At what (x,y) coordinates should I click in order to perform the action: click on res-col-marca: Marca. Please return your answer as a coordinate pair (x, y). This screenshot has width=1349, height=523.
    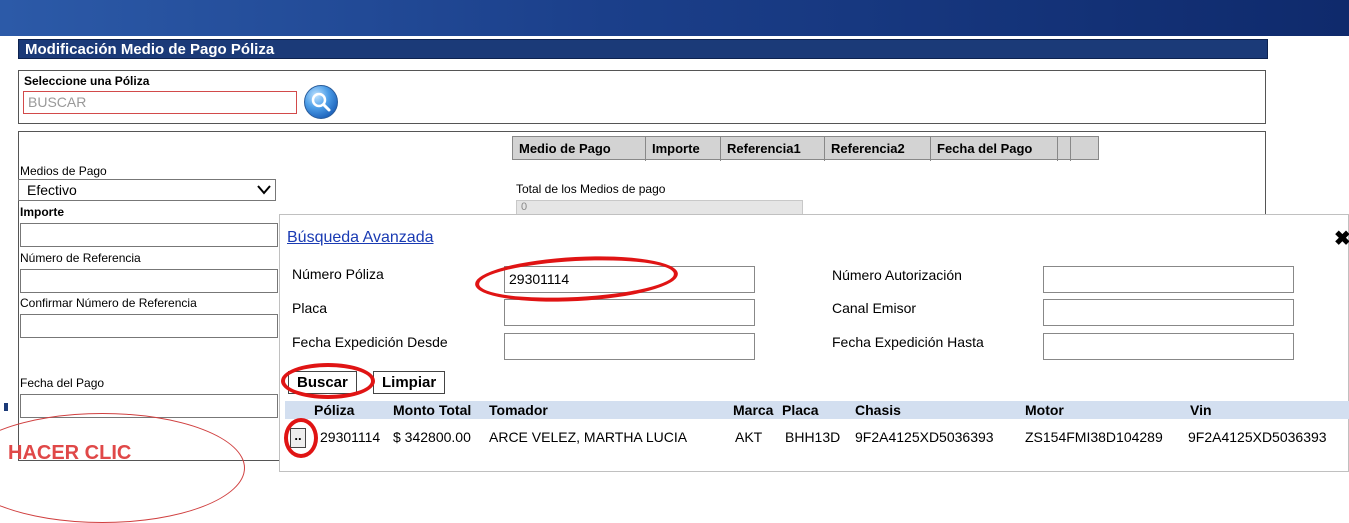
    Looking at the image, I should click on (753, 410).